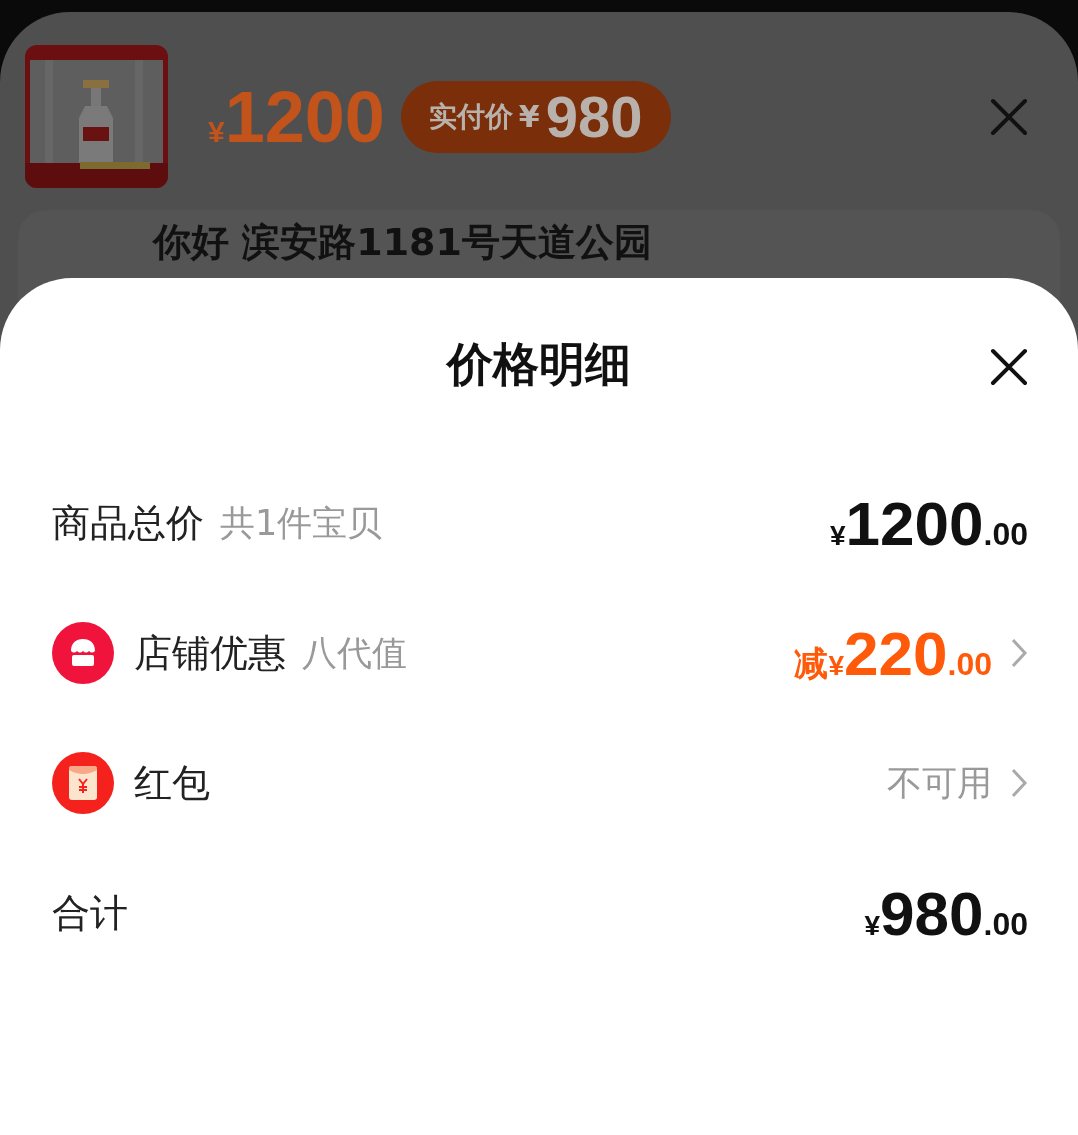  What do you see at coordinates (535, 116) in the screenshot?
I see `paid-price-badge: 实付价 ¥980` at bounding box center [535, 116].